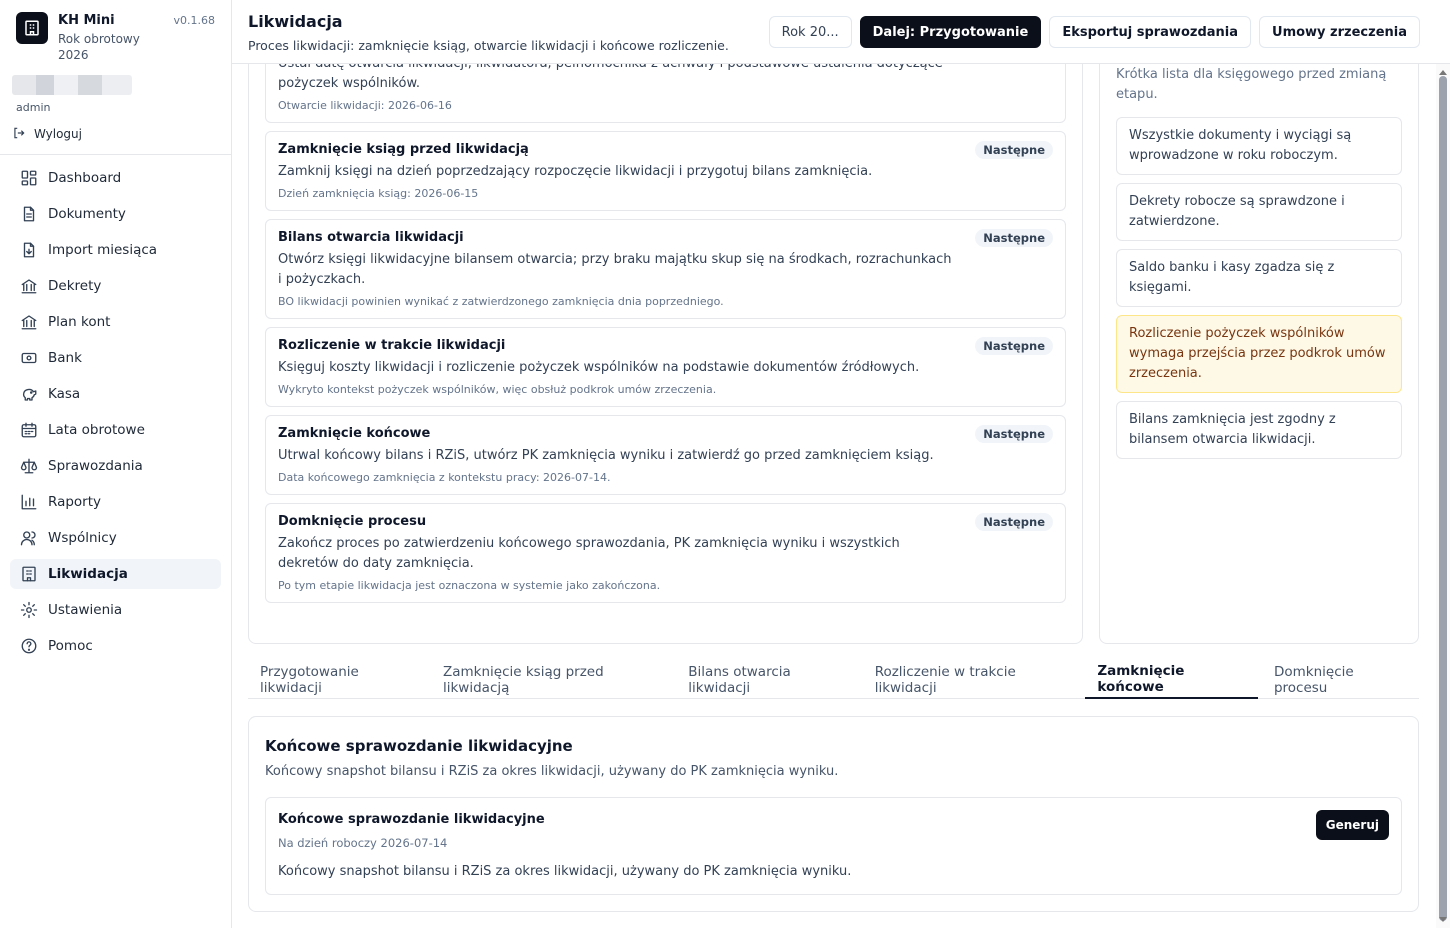  Describe the element at coordinates (1338, 680) in the screenshot. I see `tab-6: Domknięcie procesu` at that location.